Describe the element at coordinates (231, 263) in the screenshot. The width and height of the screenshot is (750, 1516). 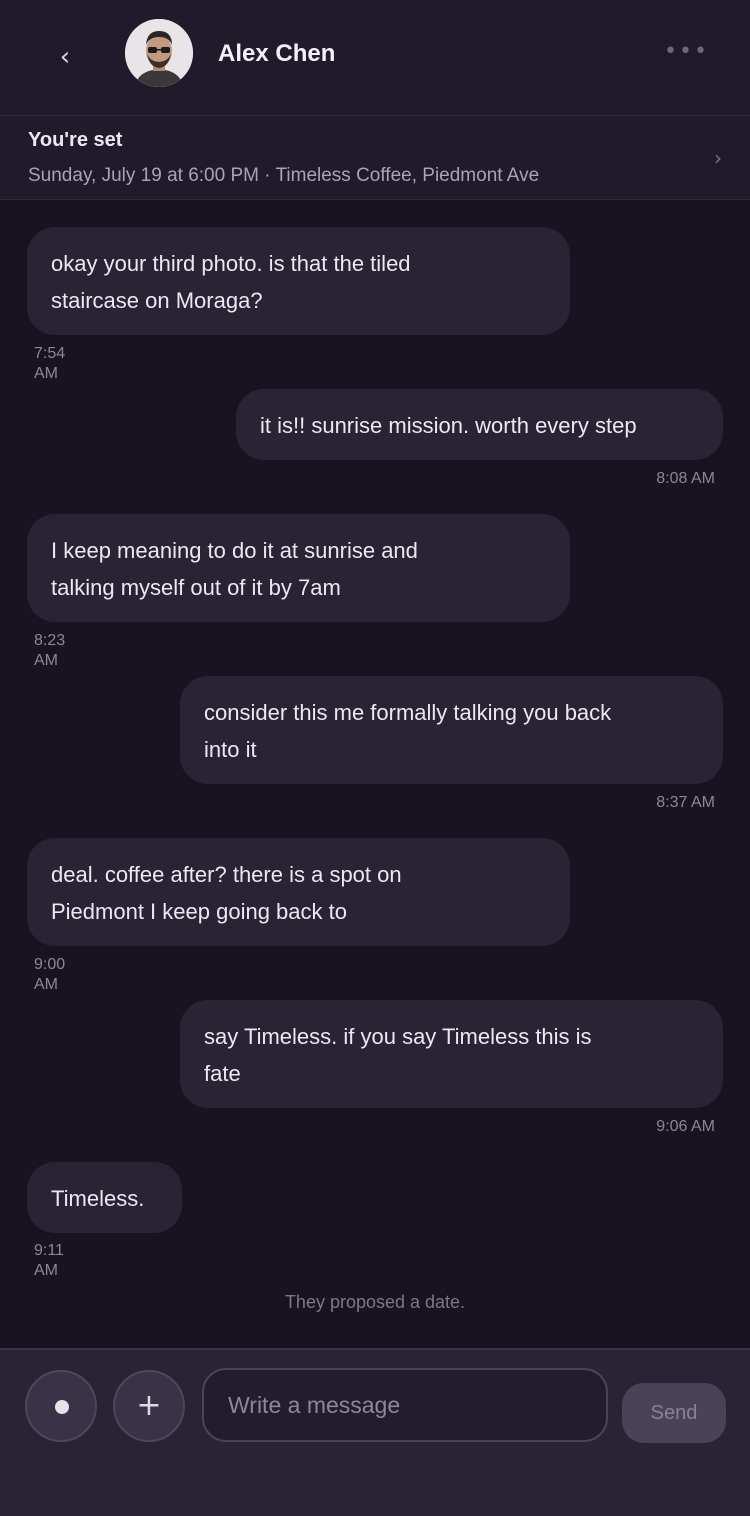
I see `message-line: okay your third photo. is that the tiled` at that location.